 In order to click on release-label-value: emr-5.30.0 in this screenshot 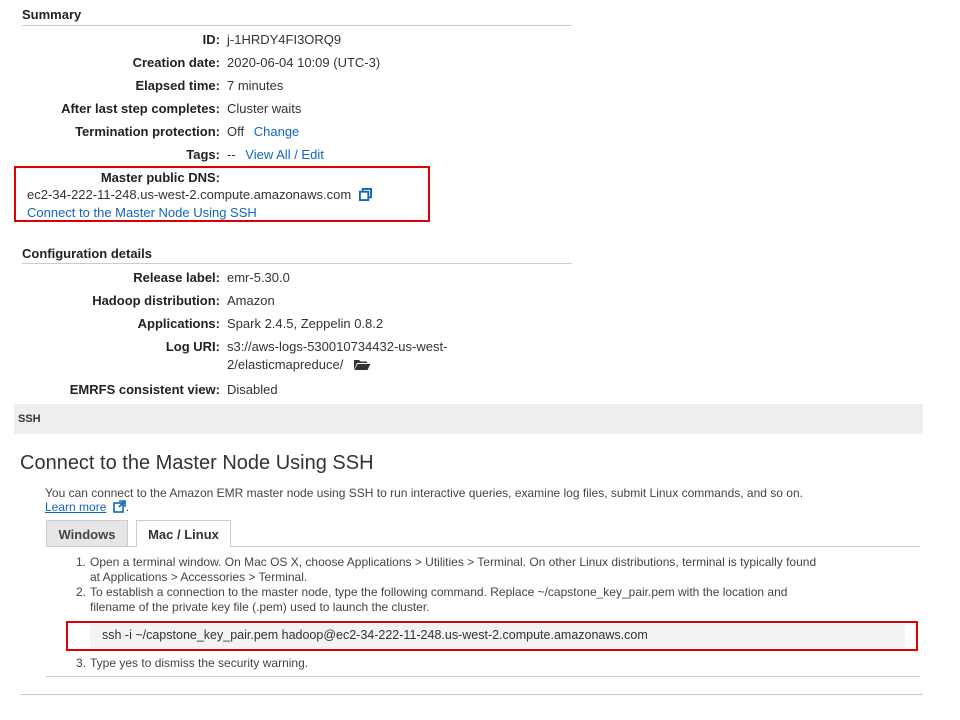, I will do `click(258, 277)`.